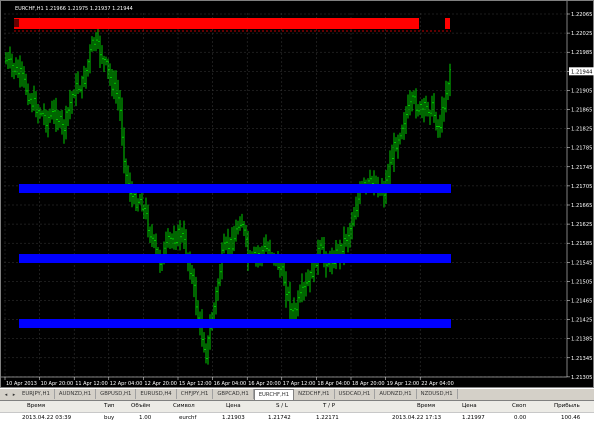 The width and height of the screenshot is (594, 429). Describe the element at coordinates (216, 23) in the screenshot. I see `resistance-zone` at that location.